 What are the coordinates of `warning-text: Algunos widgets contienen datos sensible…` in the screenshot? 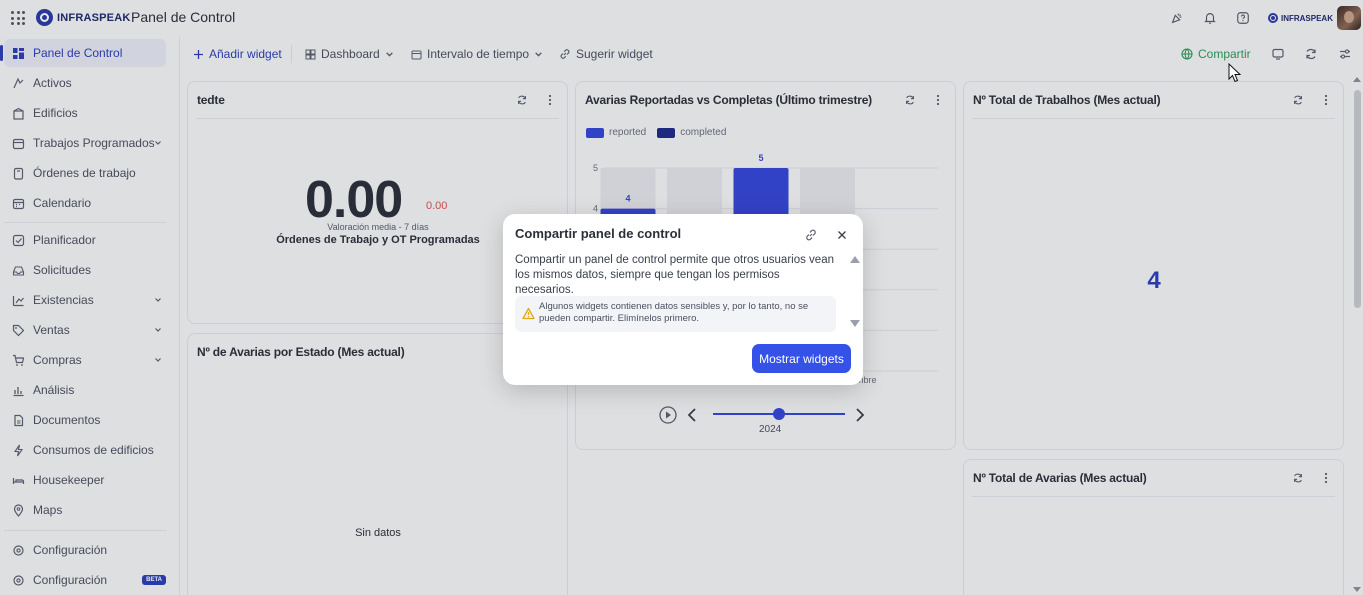 It's located at (674, 312).